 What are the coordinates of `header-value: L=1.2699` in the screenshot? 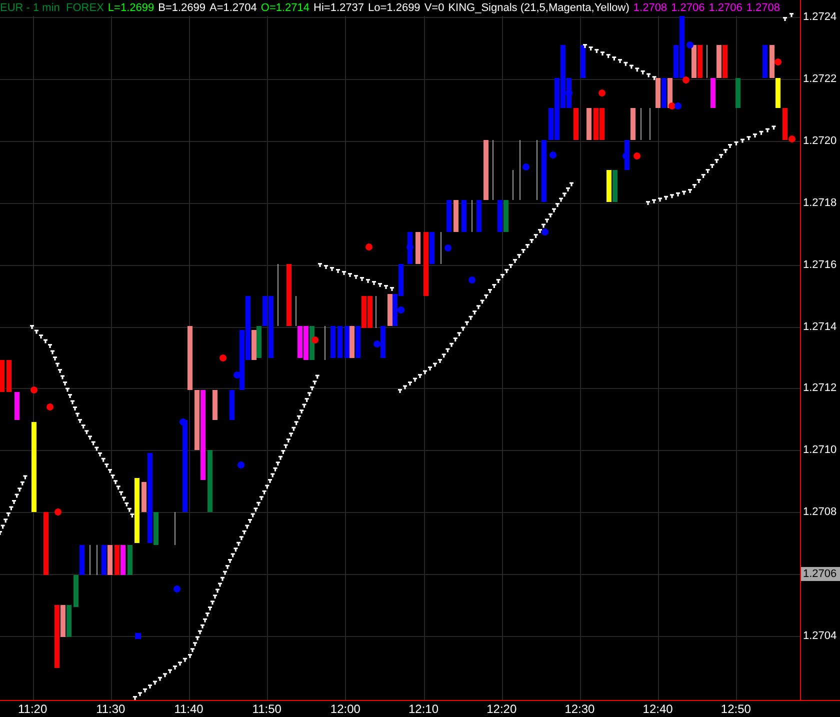 It's located at (131, 8).